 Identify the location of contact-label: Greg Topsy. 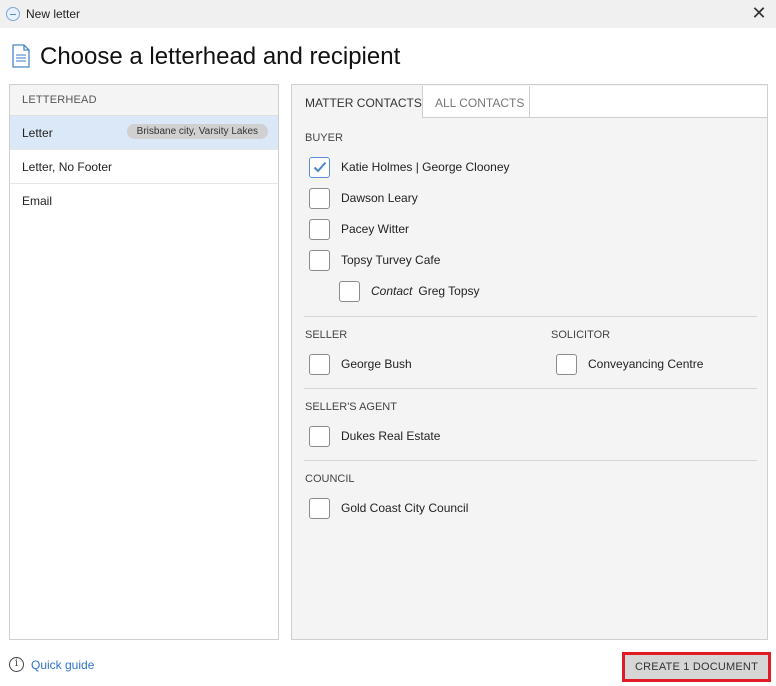
(449, 291).